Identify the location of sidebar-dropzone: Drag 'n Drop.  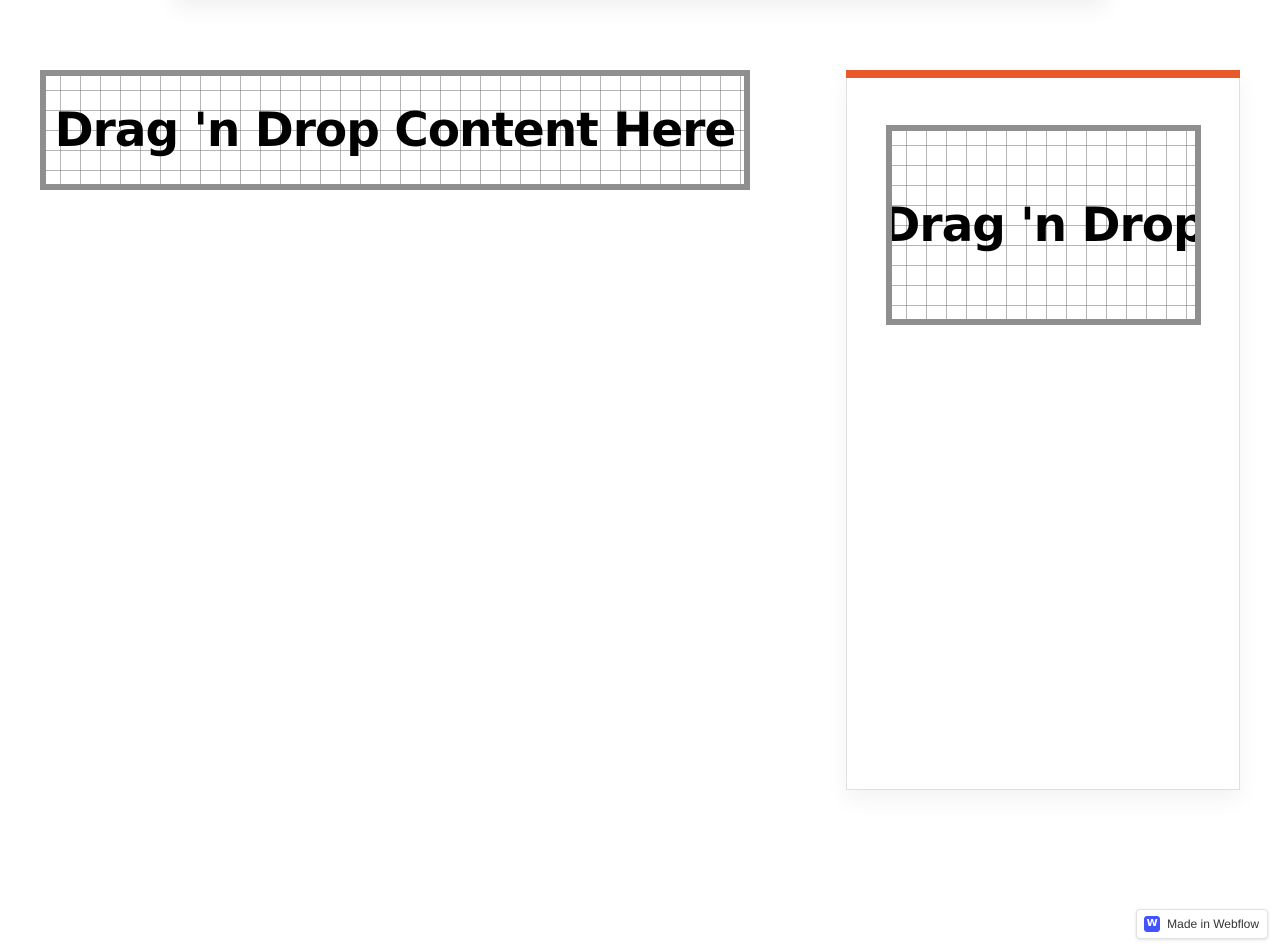
(1043, 225).